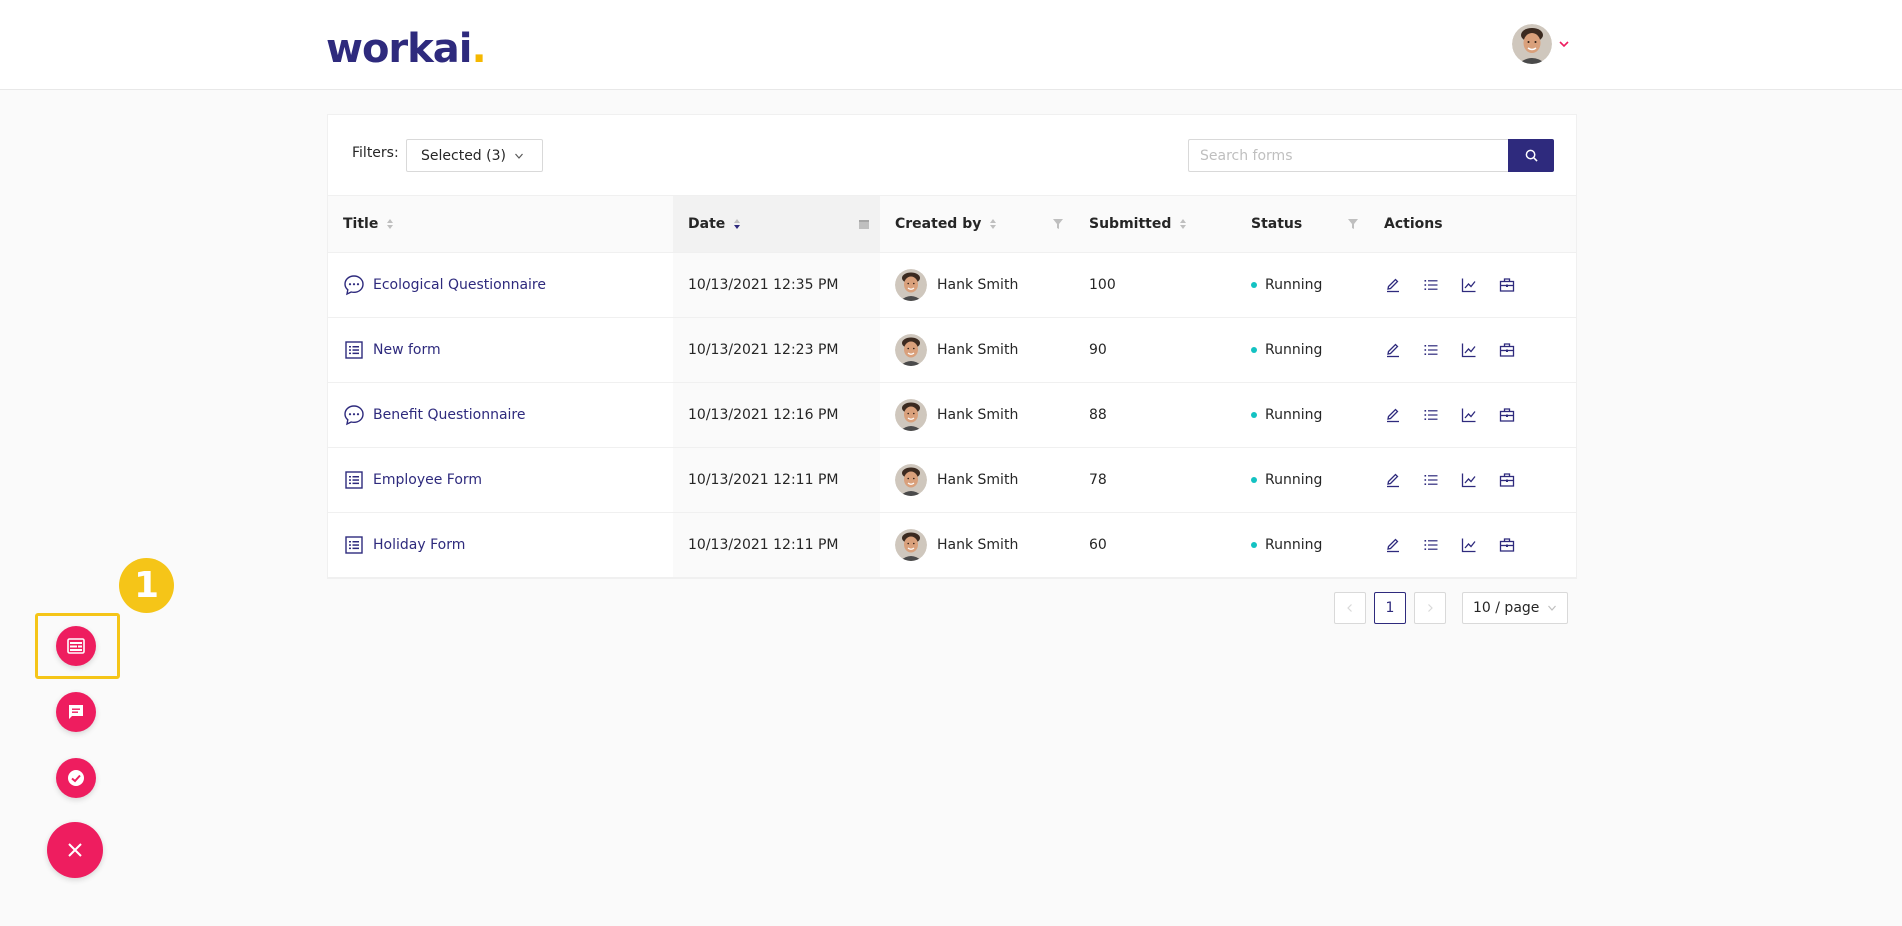 This screenshot has height=926, width=1902. What do you see at coordinates (474, 155) in the screenshot?
I see `filters-dropdown: Selected (3)` at bounding box center [474, 155].